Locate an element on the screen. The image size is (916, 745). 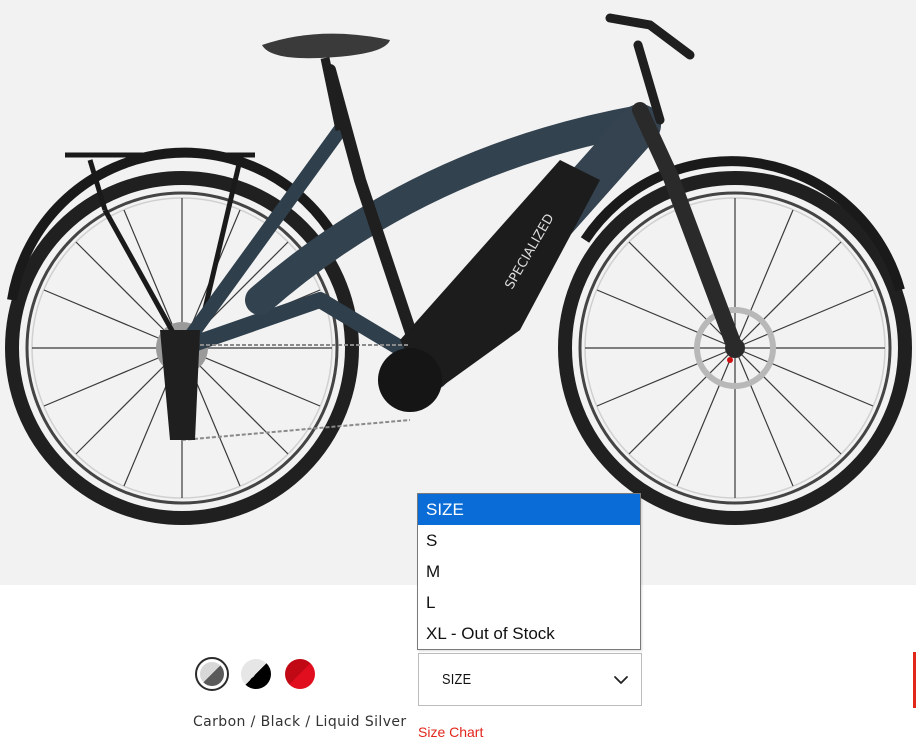
size-option: XL - Out of Stock is located at coordinates (529, 633).